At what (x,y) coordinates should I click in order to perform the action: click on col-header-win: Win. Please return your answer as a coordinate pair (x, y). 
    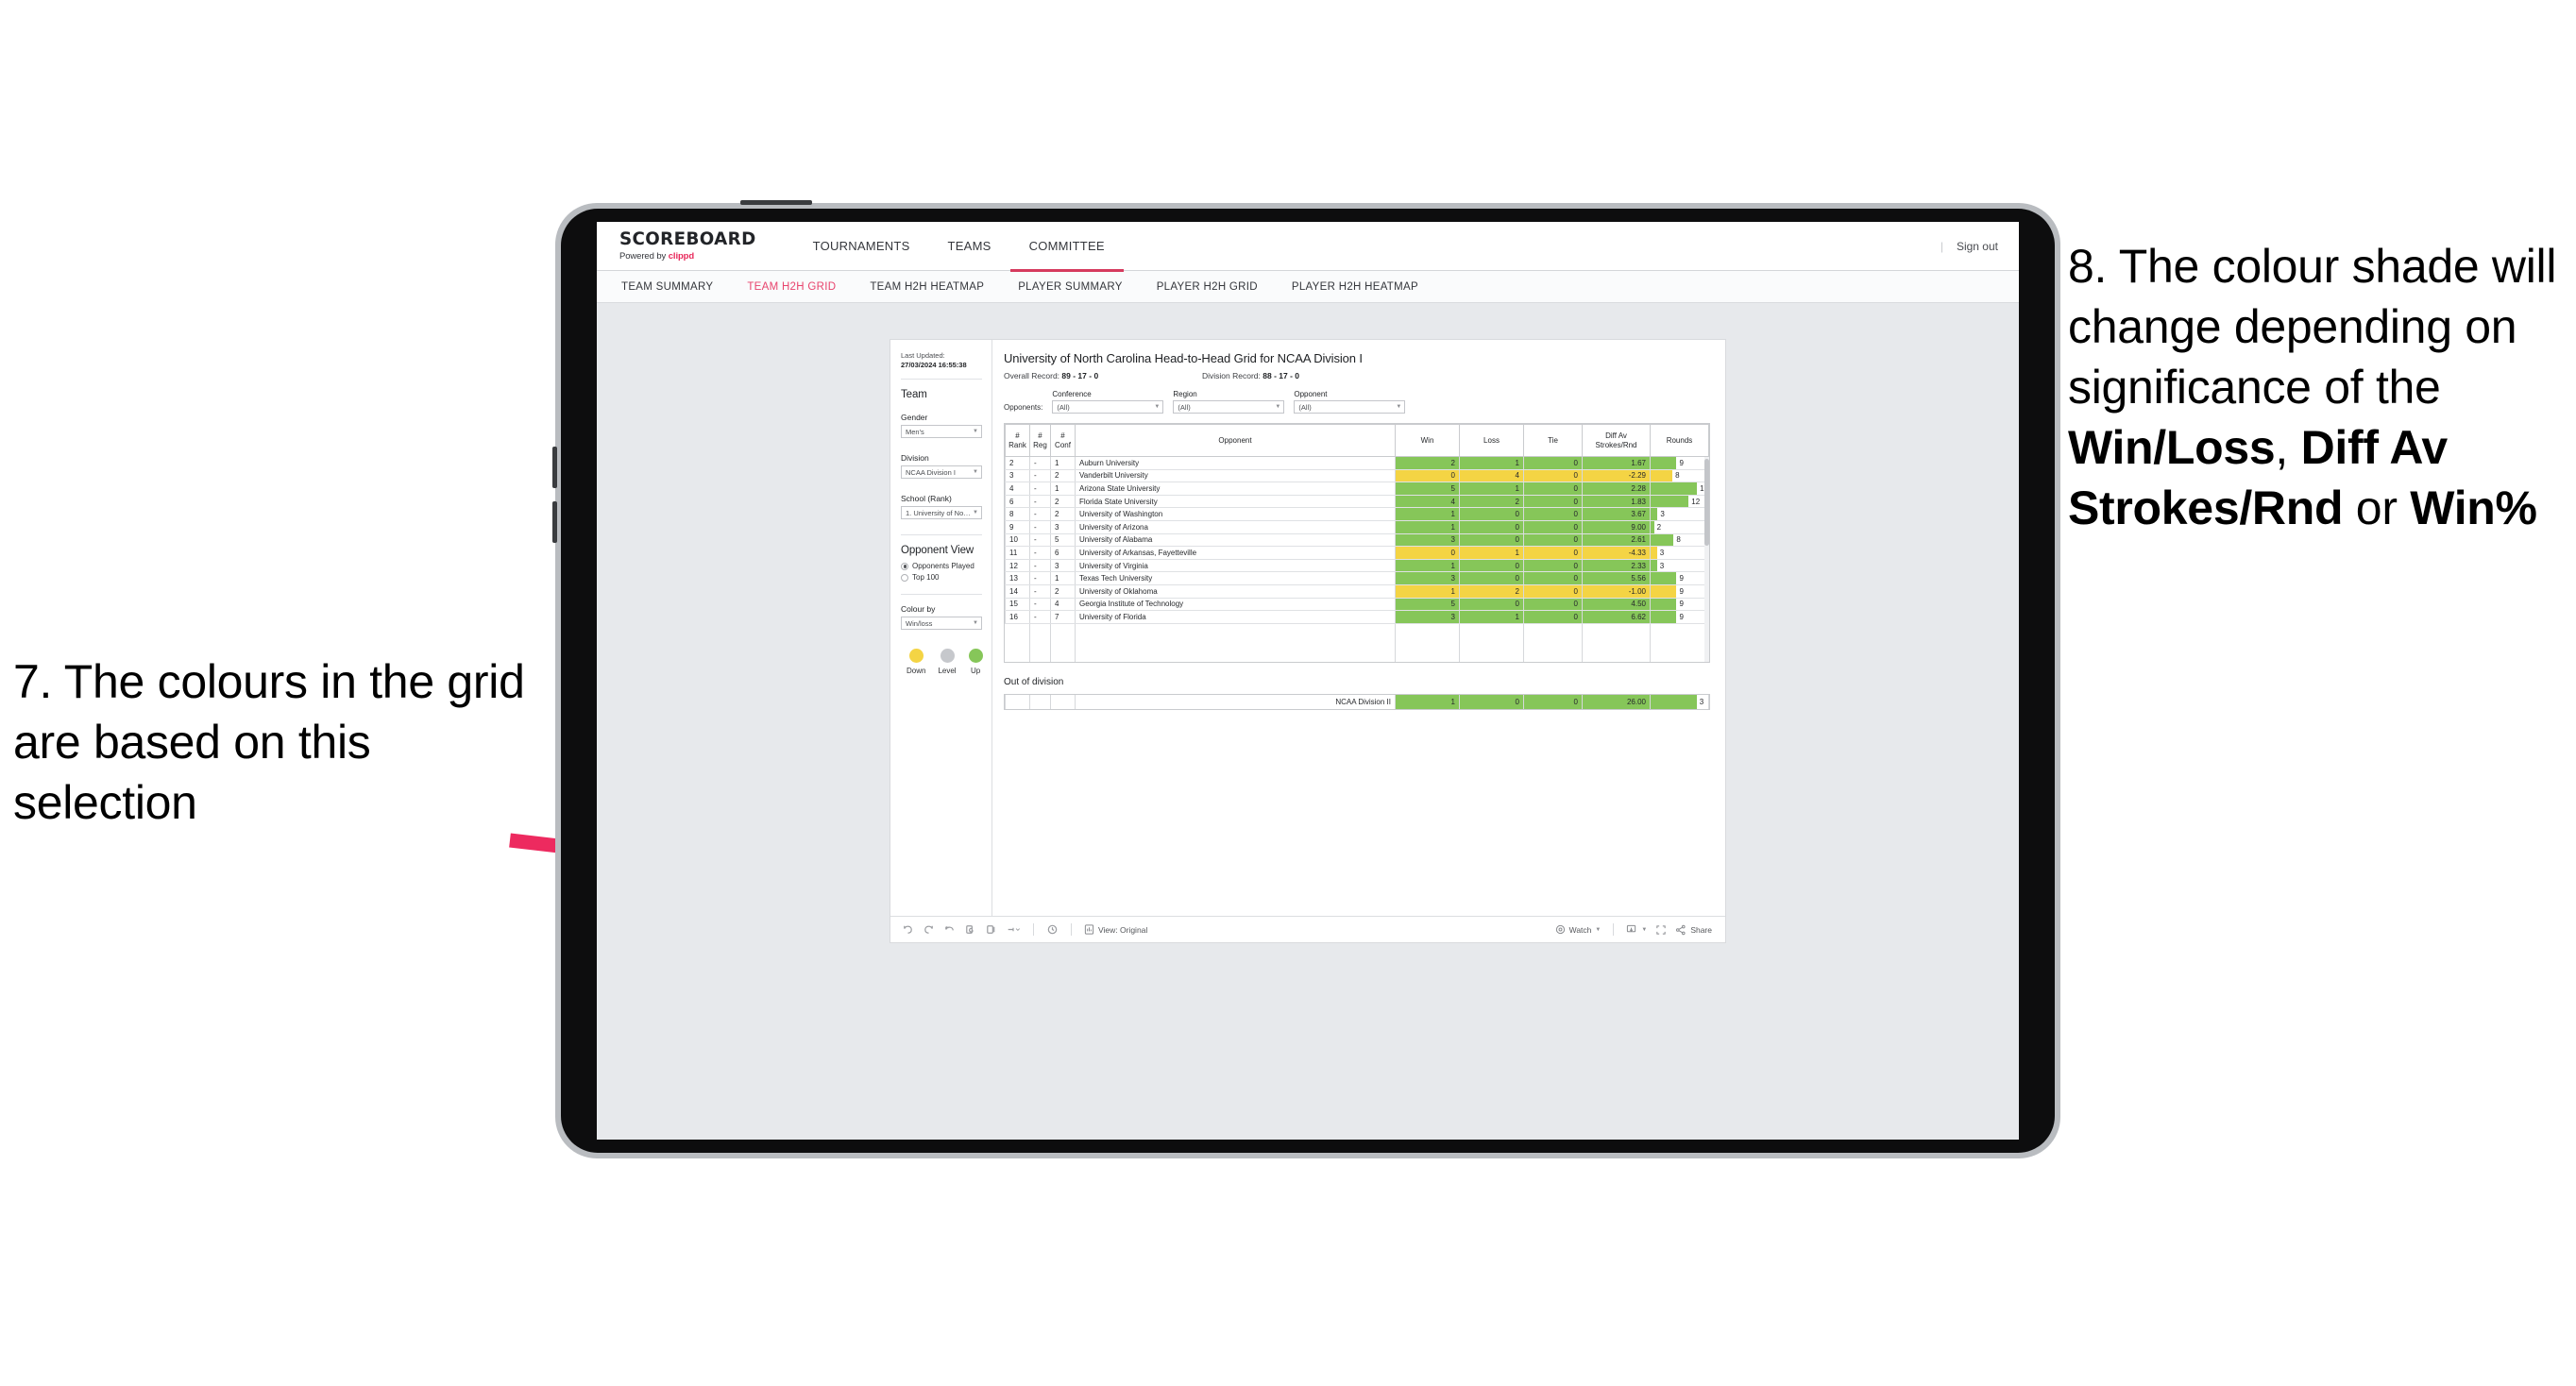
    Looking at the image, I should click on (1427, 440).